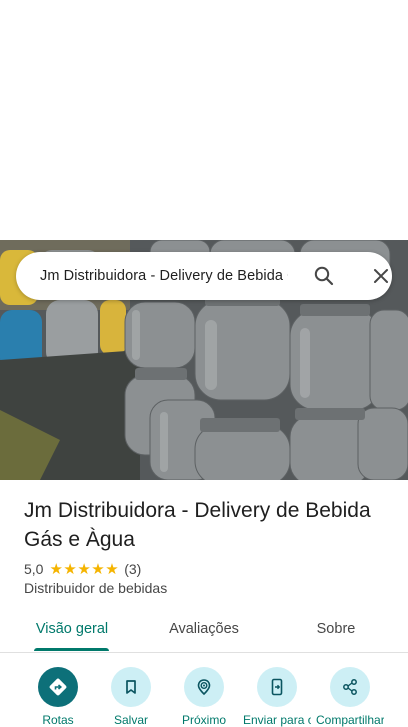  What do you see at coordinates (203, 720) in the screenshot?
I see `nearby-label: Próximo` at bounding box center [203, 720].